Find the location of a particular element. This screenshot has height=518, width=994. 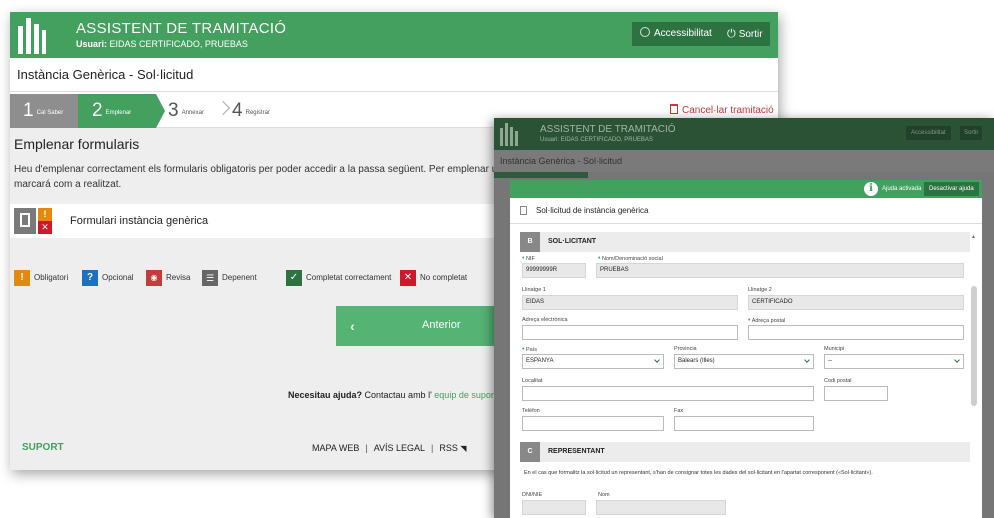

question-icon: ? is located at coordinates (90, 278).